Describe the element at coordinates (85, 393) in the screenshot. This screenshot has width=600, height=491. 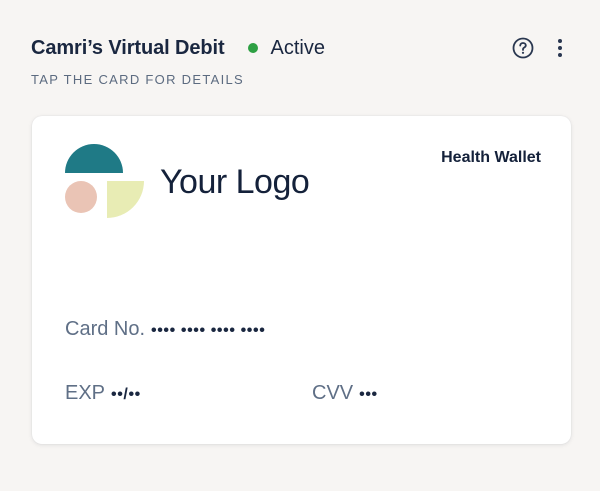
I see `expiry-label: EXP` at that location.